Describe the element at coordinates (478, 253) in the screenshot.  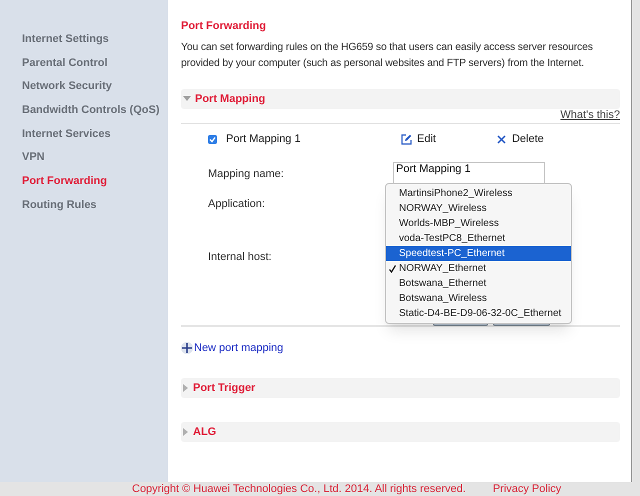
I see `dropdown-option: Speedtest-PC_Ethernet` at that location.